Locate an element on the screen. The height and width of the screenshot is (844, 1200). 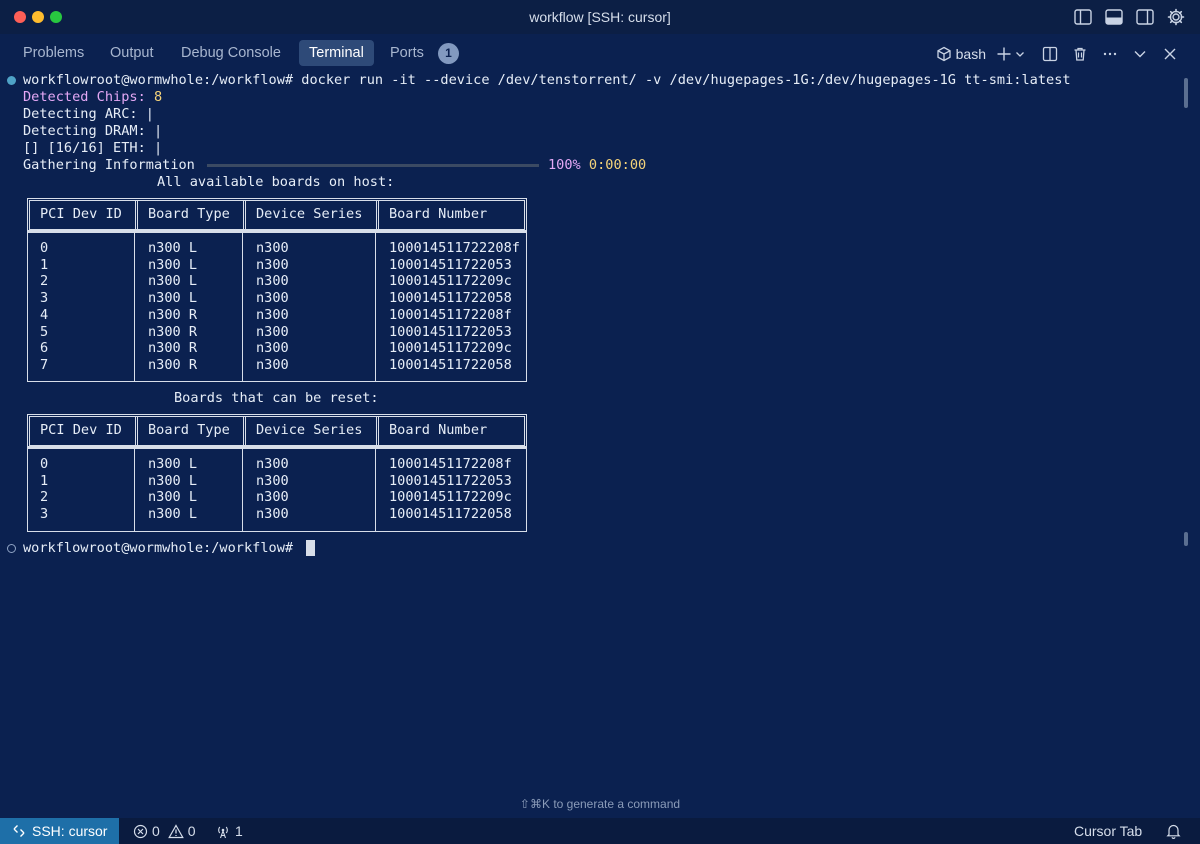
title-bar: workflow [SSH: cursor] is located at coordinates (600, 17).